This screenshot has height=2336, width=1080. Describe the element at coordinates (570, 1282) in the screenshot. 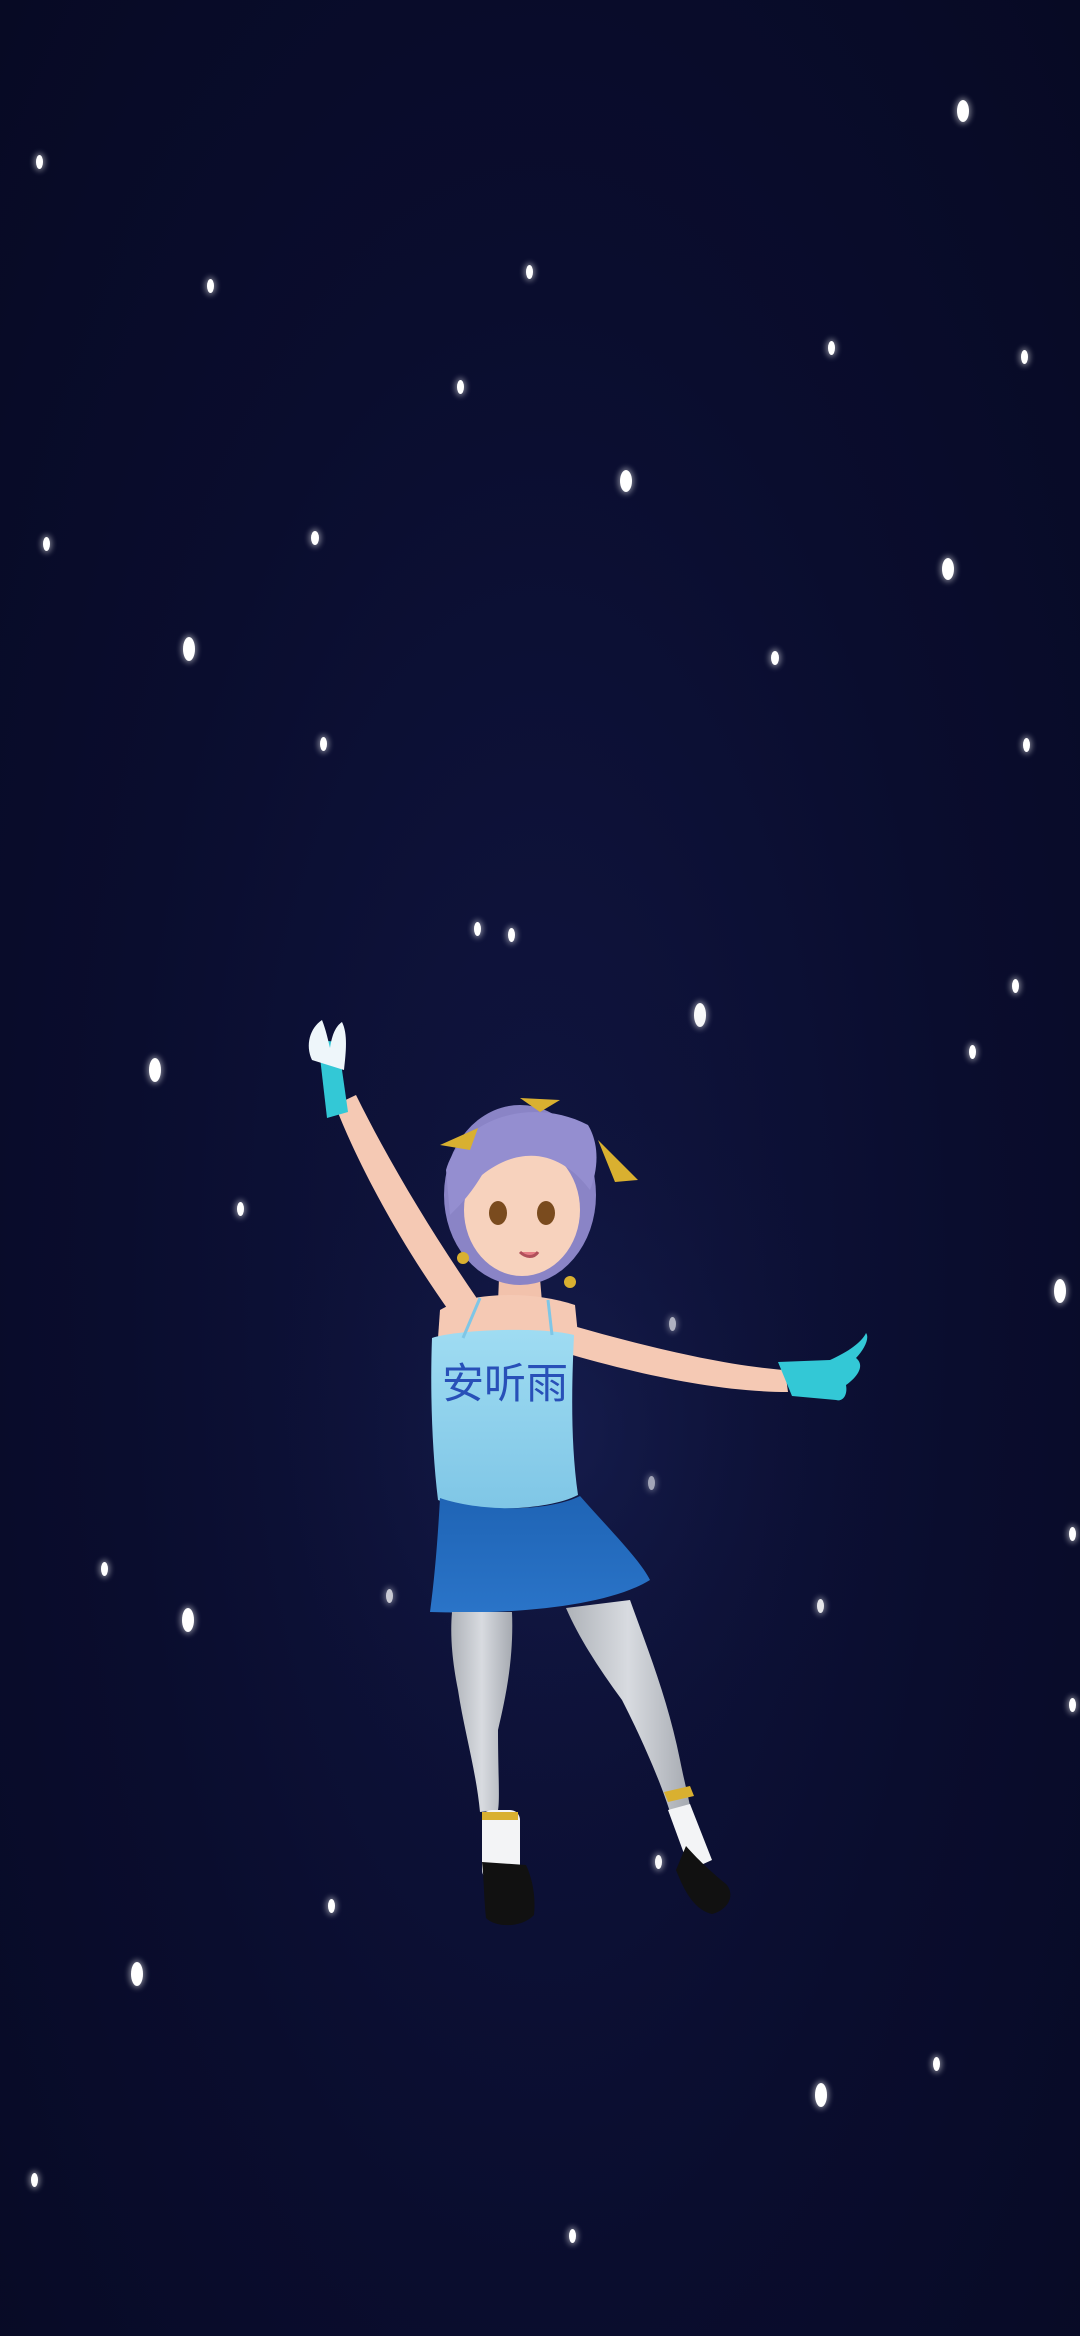

I see `right-earring` at that location.